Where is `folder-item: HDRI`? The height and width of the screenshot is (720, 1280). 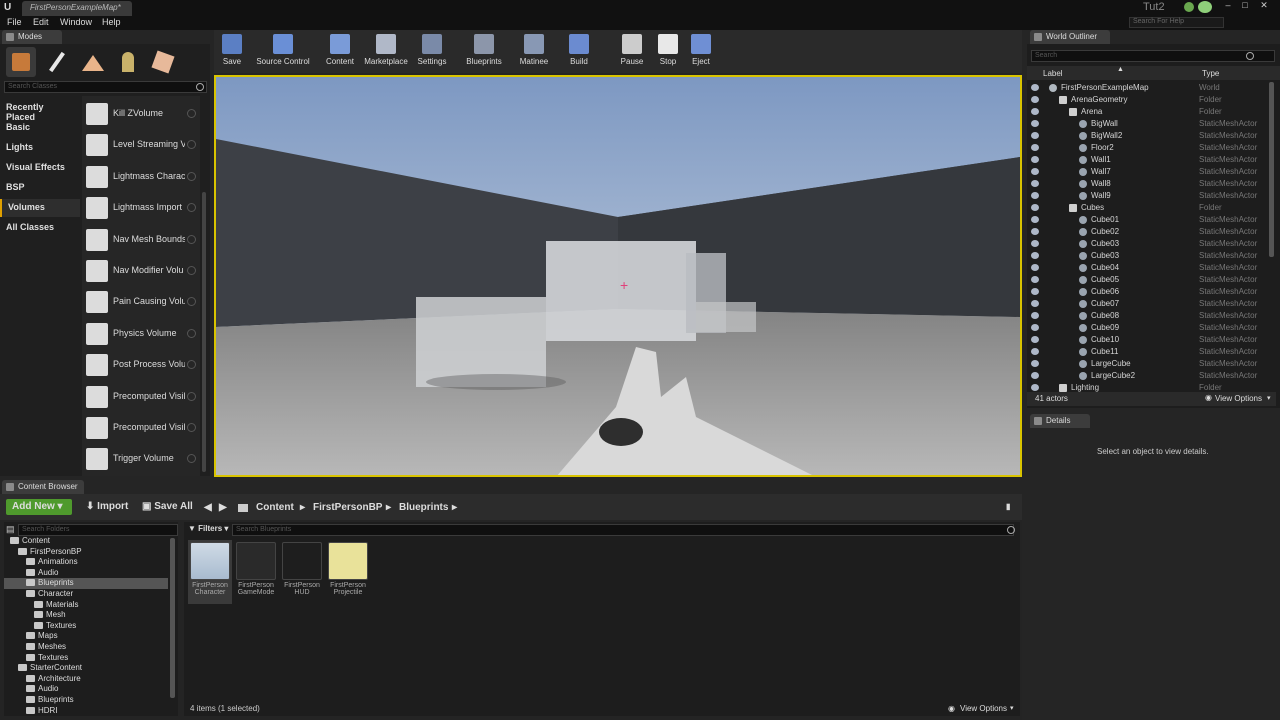 folder-item: HDRI is located at coordinates (42, 711).